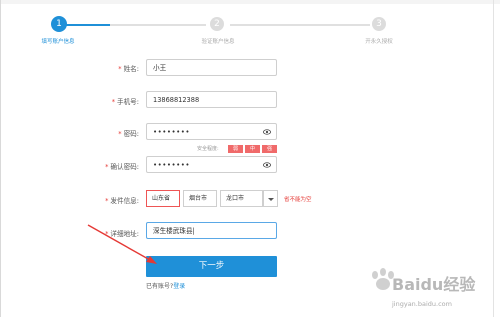 The image size is (500, 317). What do you see at coordinates (211, 67) in the screenshot?
I see `name-field: 小王` at bounding box center [211, 67].